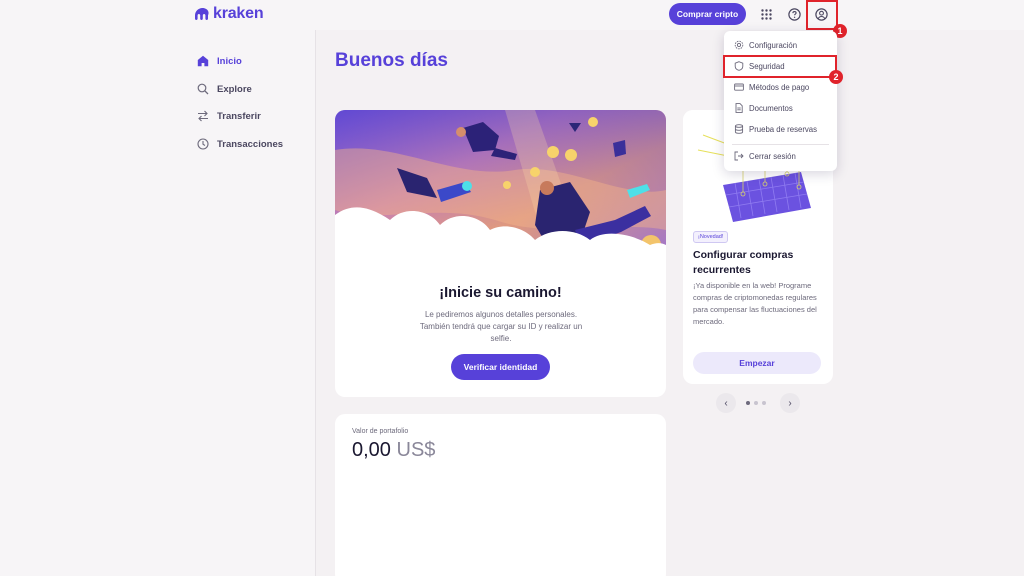 The image size is (1024, 576). Describe the element at coordinates (250, 144) in the screenshot. I see `sidebar-item-label: Transacciones` at that location.